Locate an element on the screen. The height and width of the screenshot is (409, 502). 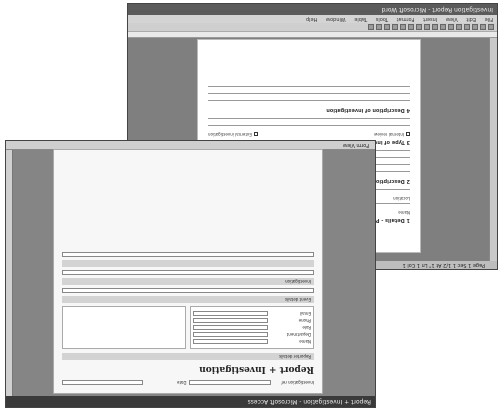
label-location: Location is located at coordinates (401, 198).